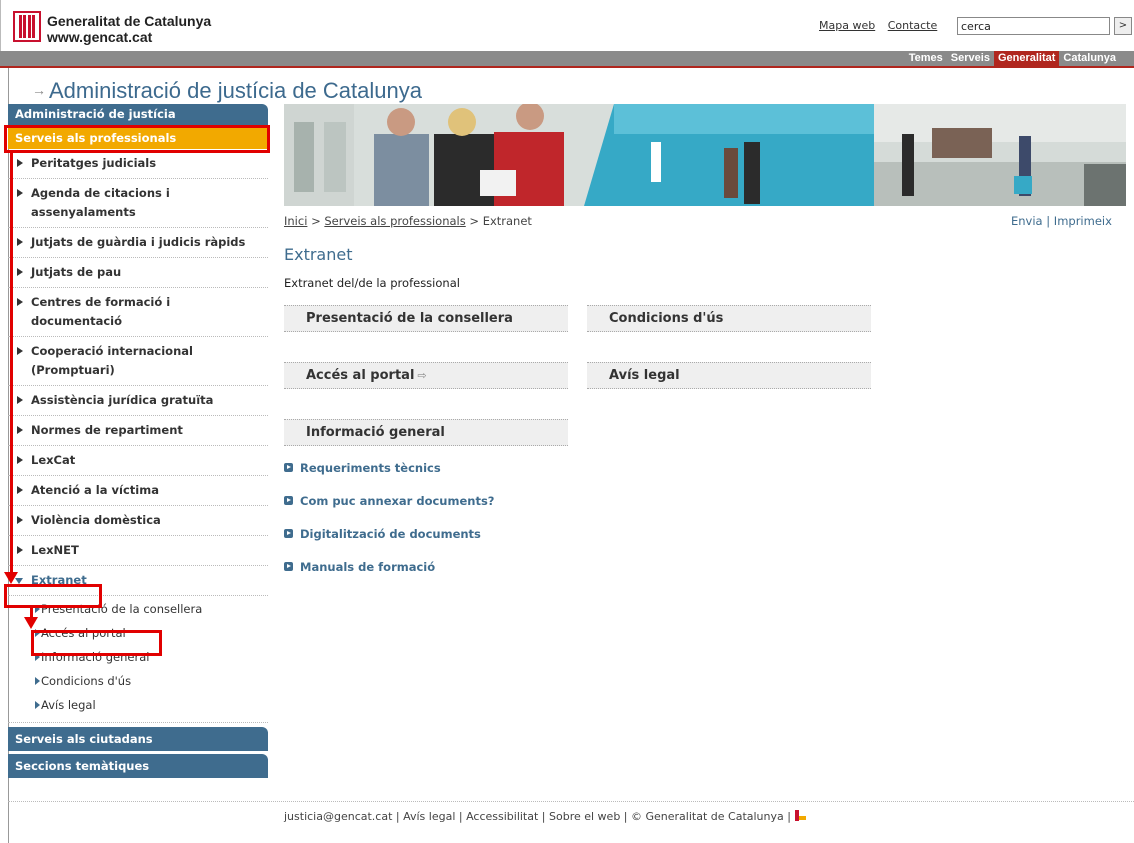 This screenshot has width=1134, height=843. What do you see at coordinates (360, 375) in the screenshot?
I see `box-label: Accés al portal` at bounding box center [360, 375].